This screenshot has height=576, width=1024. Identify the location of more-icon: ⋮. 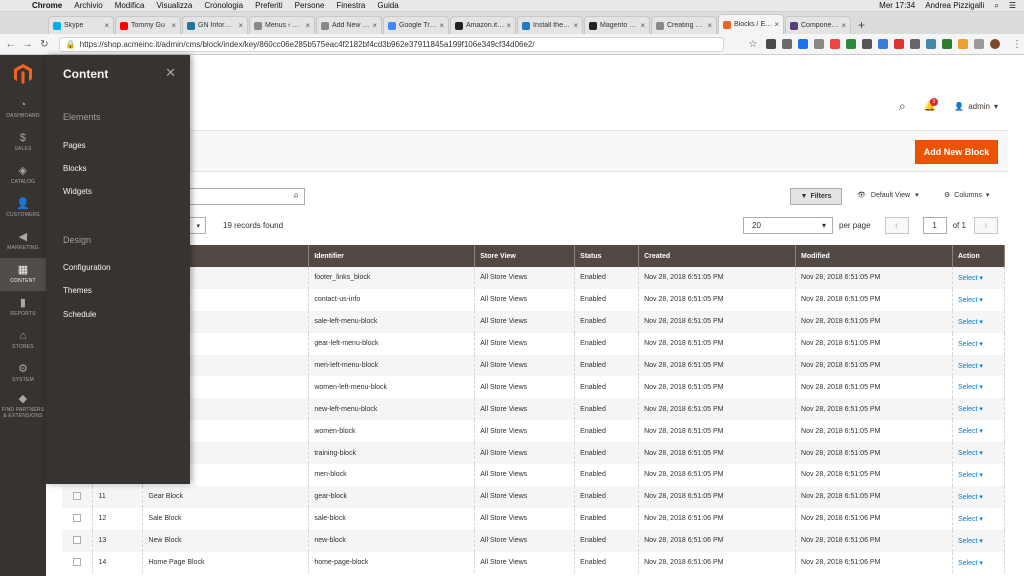
(1017, 44).